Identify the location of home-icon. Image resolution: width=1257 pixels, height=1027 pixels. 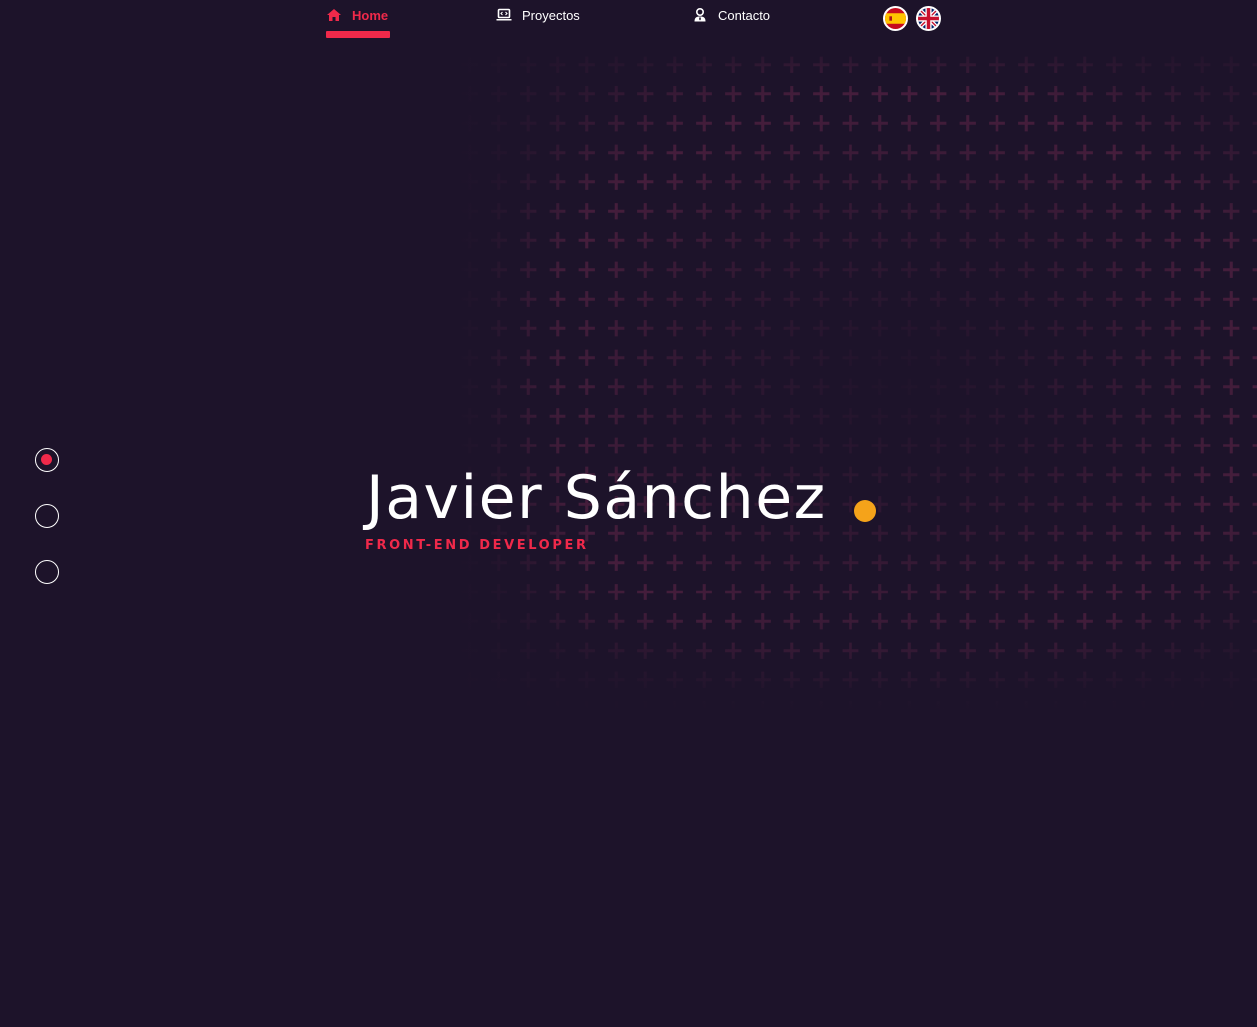
(334, 16).